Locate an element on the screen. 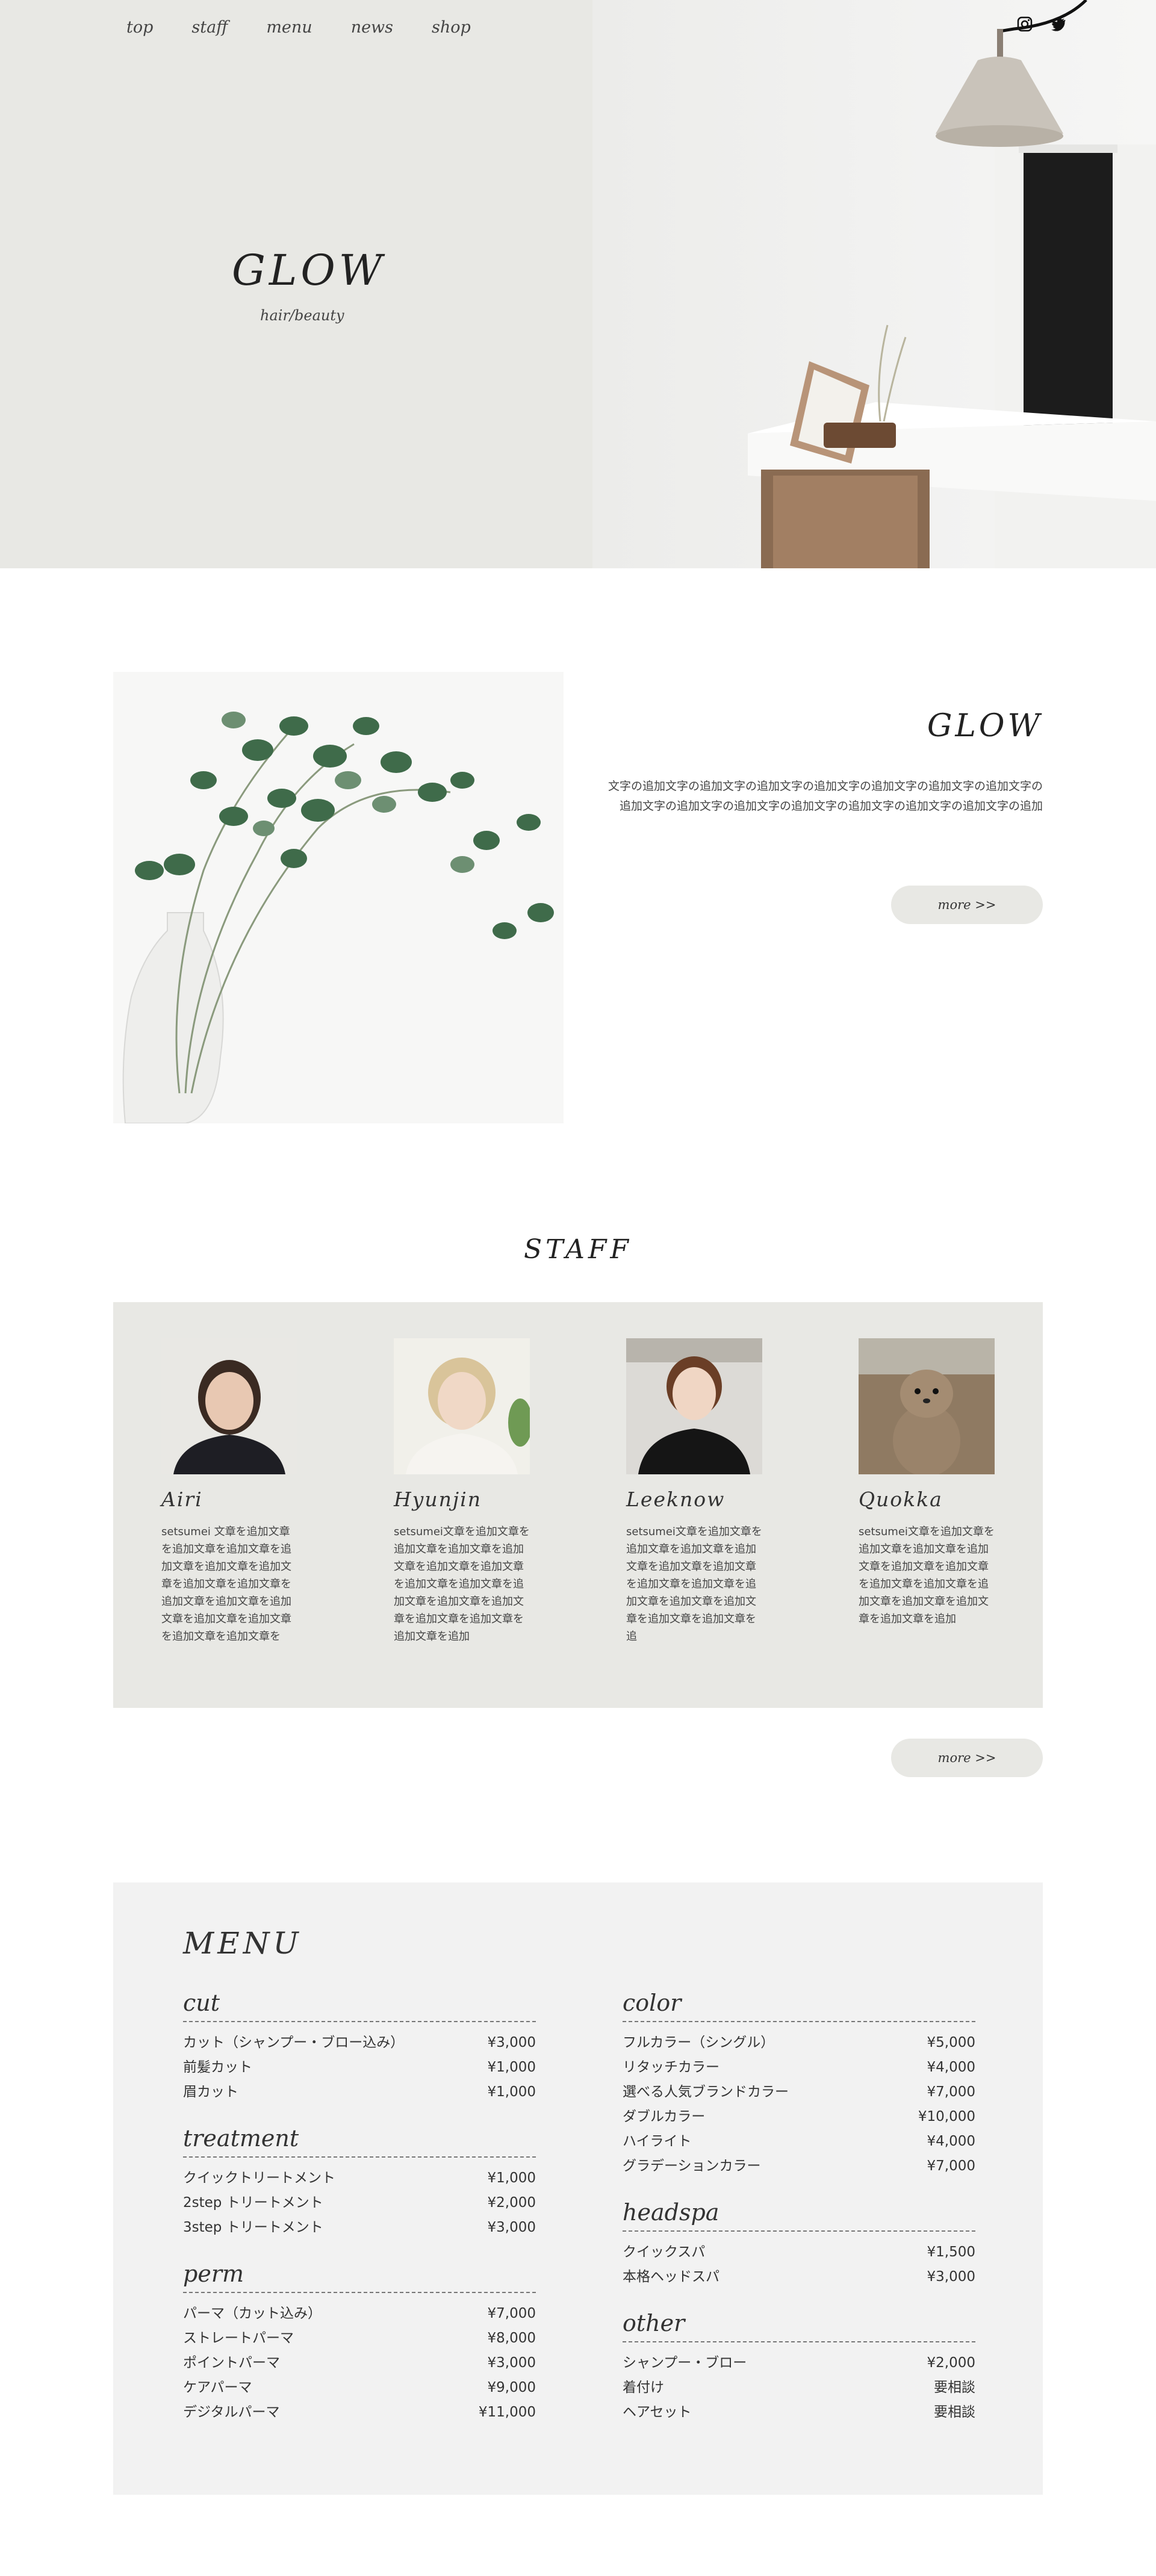 This screenshot has height=2576, width=1156. item-price: ¥5,000 is located at coordinates (951, 2042).